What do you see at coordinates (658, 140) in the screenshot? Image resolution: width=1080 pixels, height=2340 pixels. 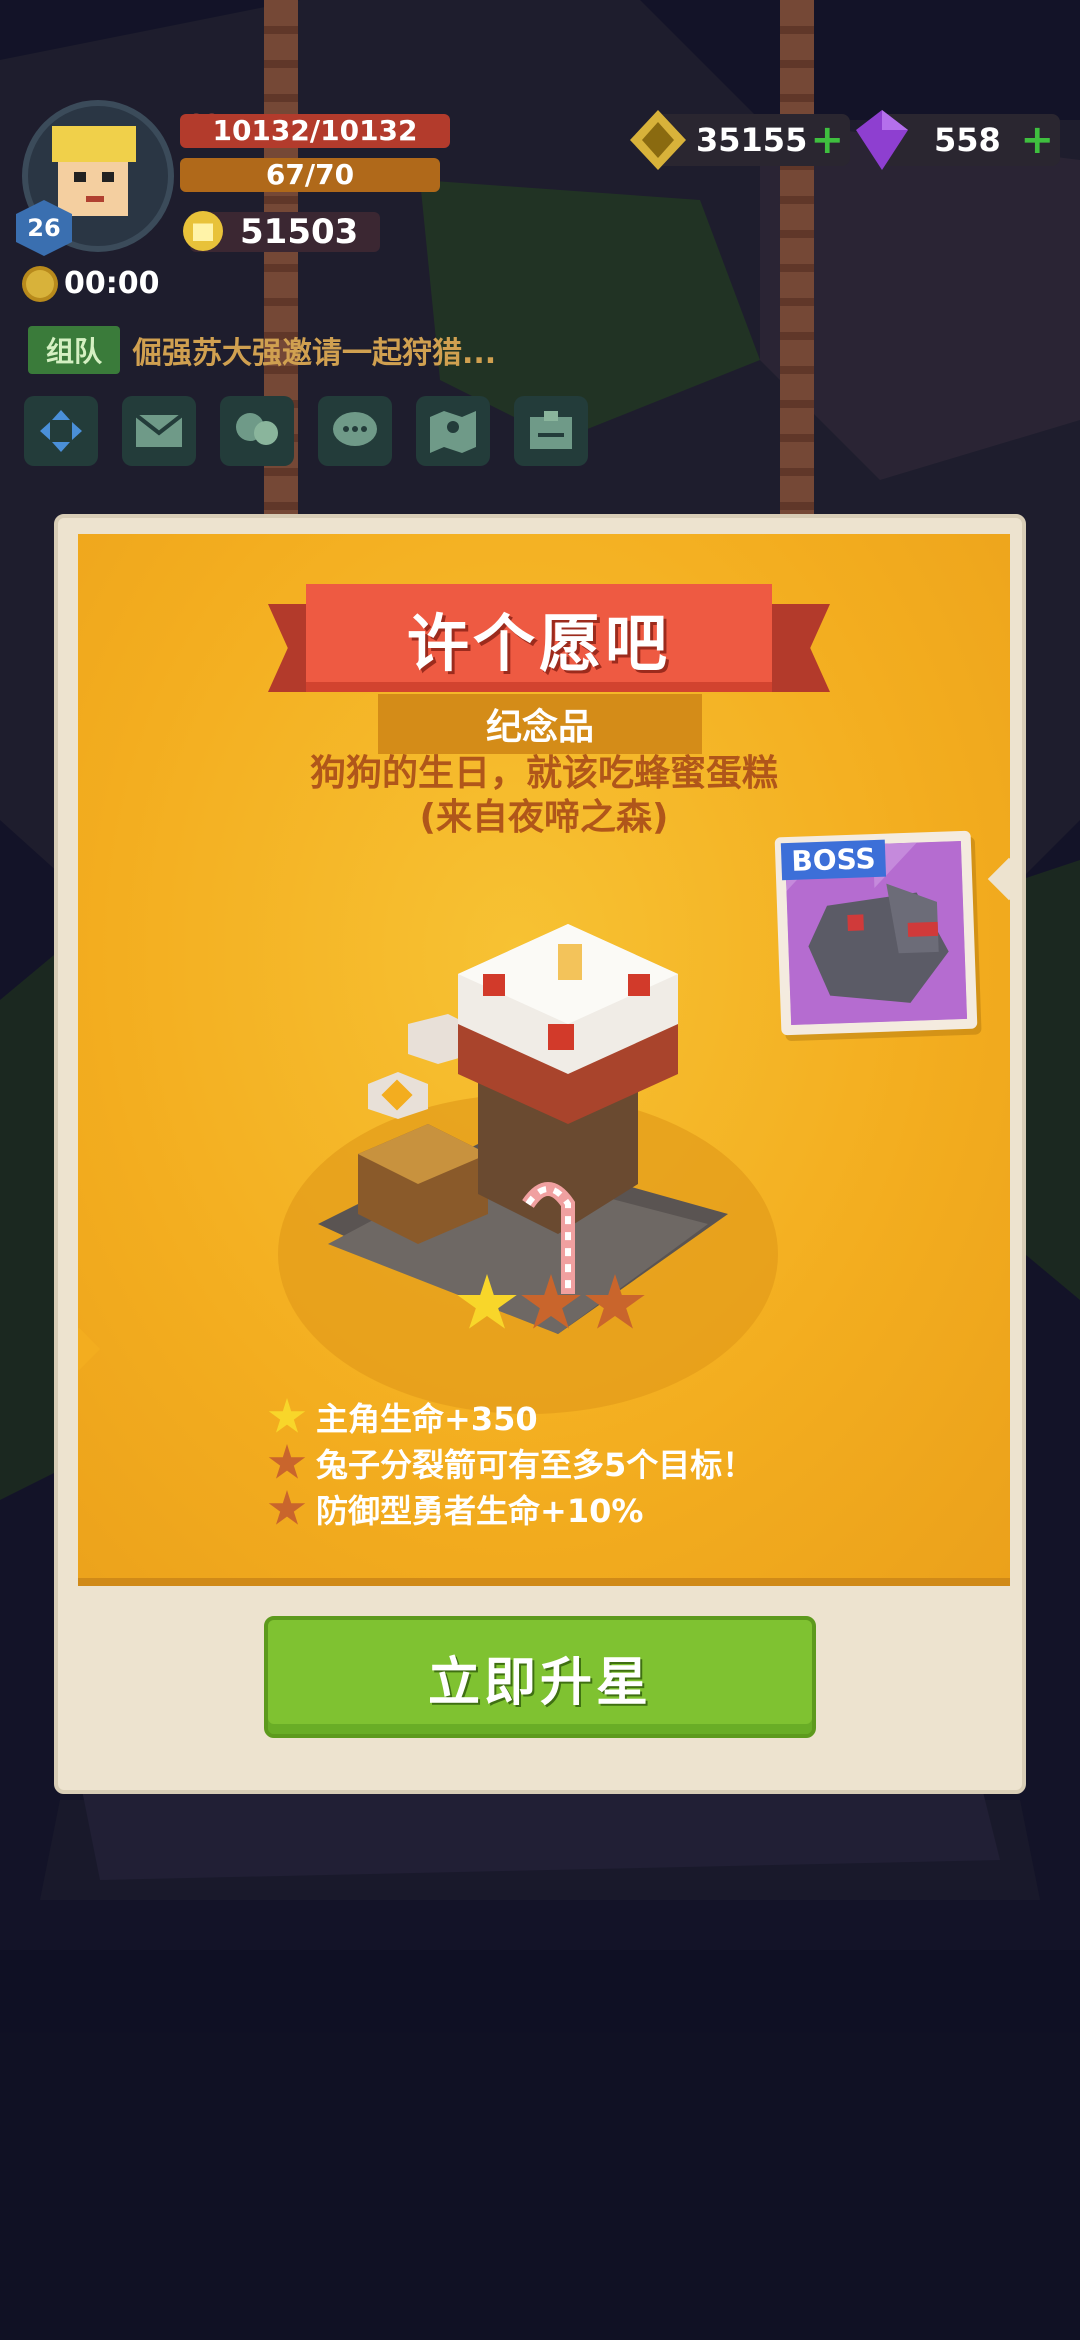 I see `gold-coin-icon` at bounding box center [658, 140].